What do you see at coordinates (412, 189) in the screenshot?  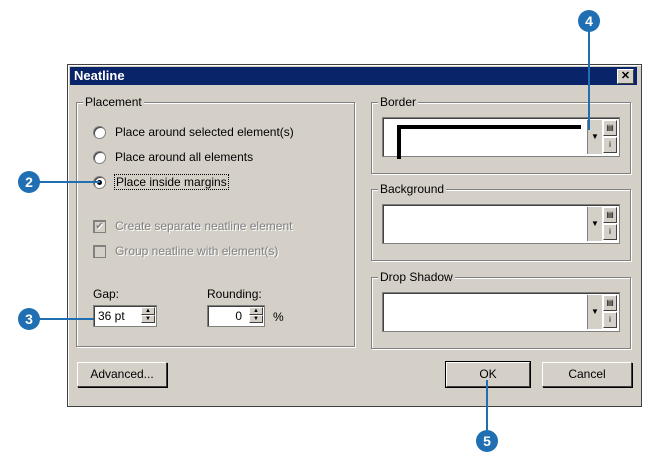 I see `background-label: Background` at bounding box center [412, 189].